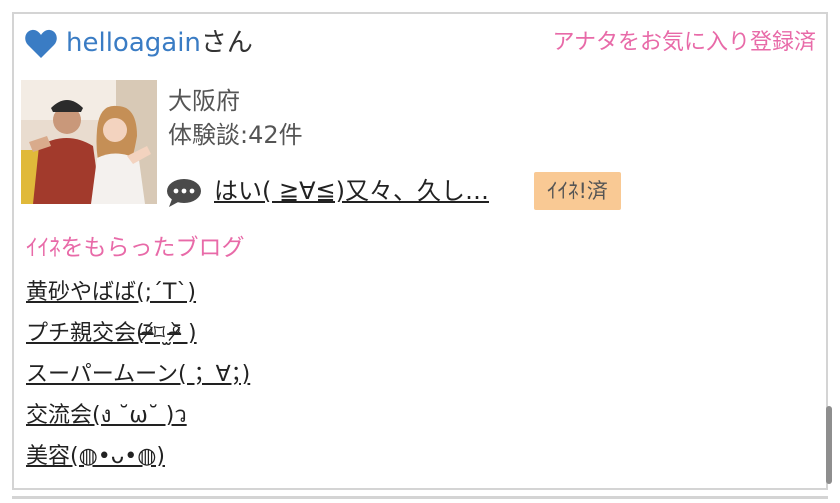  Describe the element at coordinates (135, 248) in the screenshot. I see `liked-blogs-title: ｲｲﾈをもらったブログ` at that location.